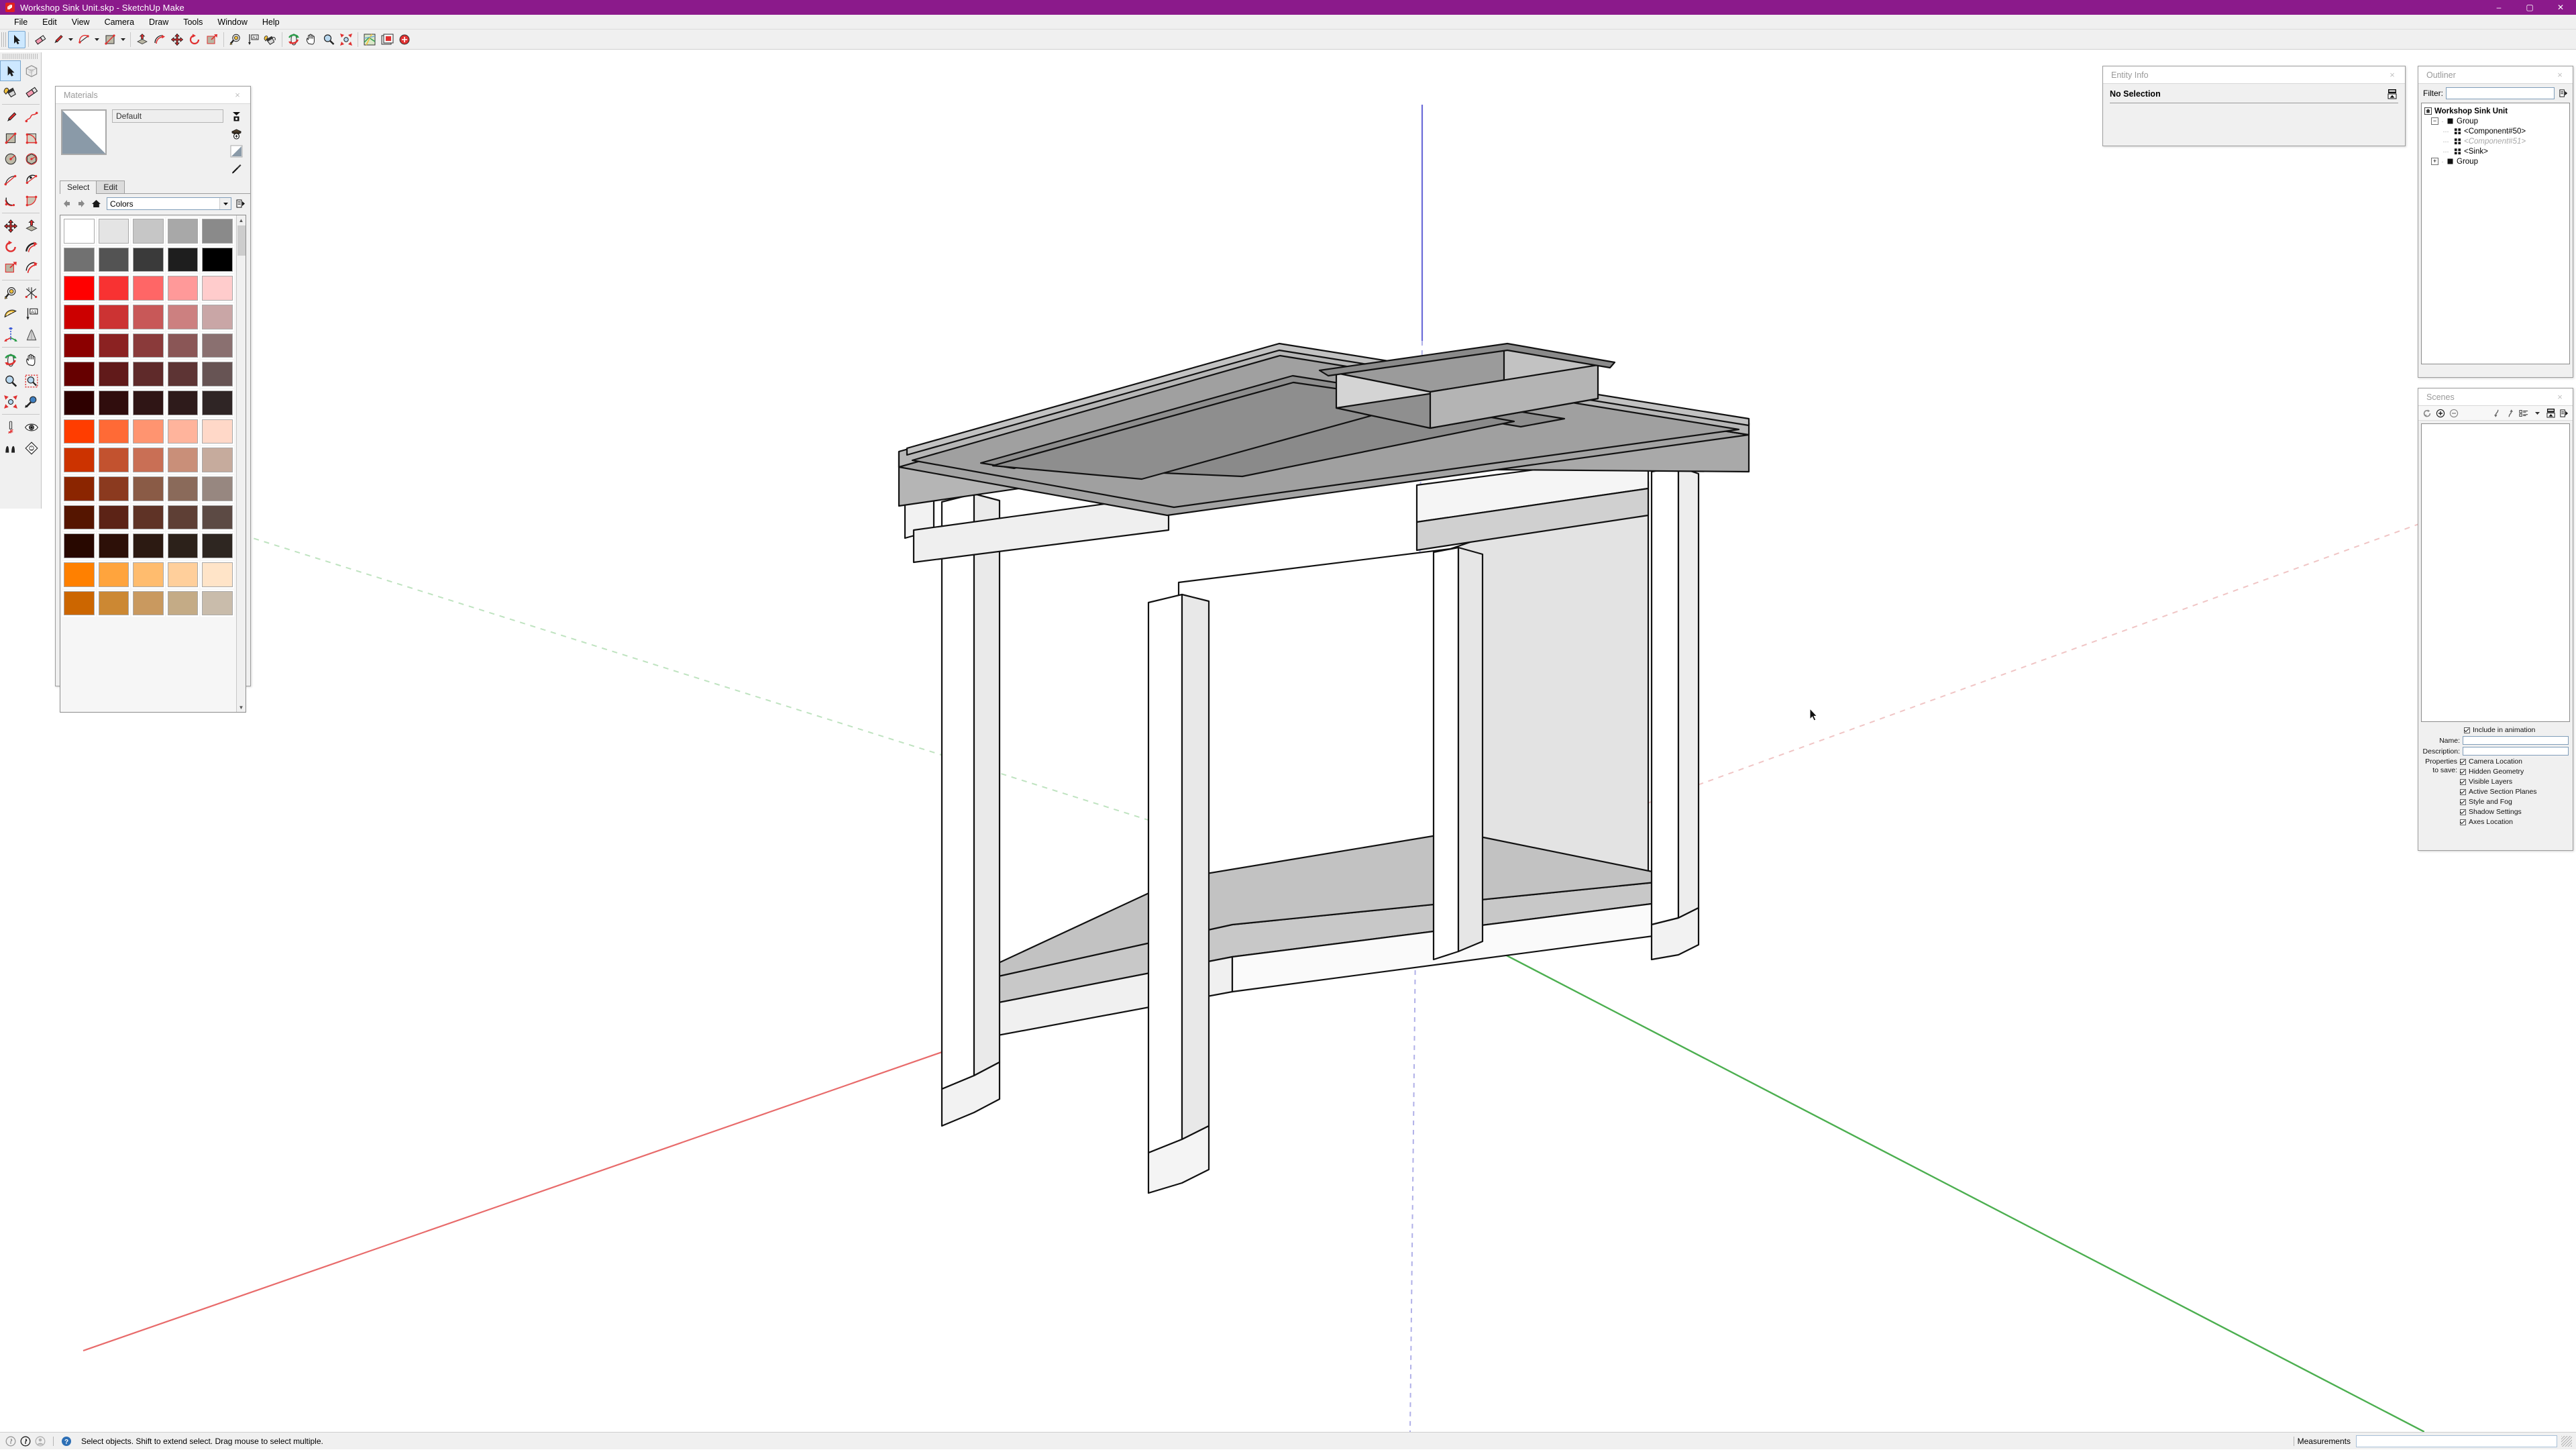  I want to click on tab-edit: Edit, so click(110, 186).